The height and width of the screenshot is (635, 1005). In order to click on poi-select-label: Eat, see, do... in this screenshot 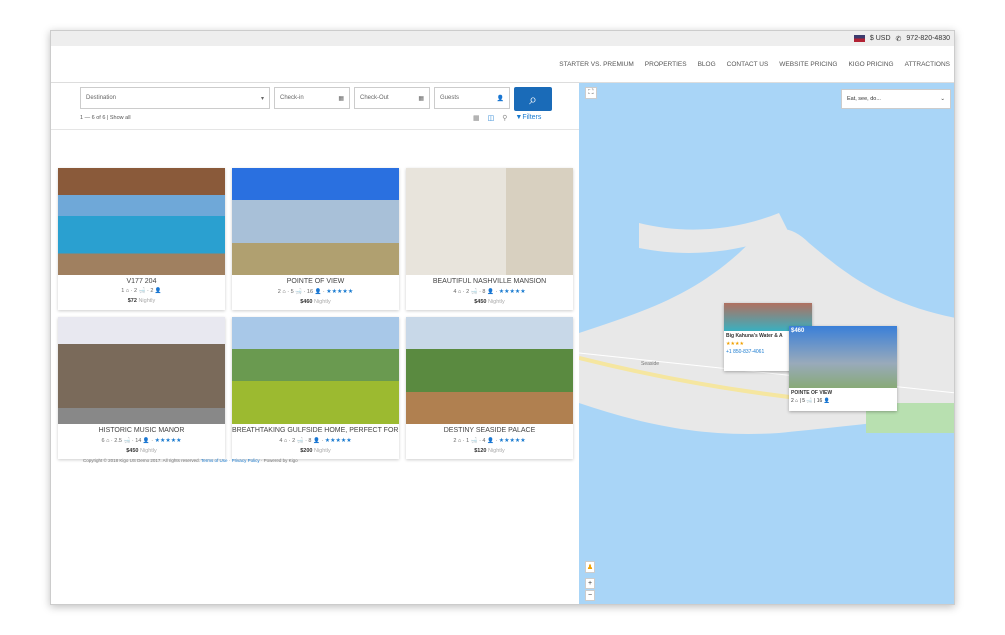, I will do `click(864, 99)`.